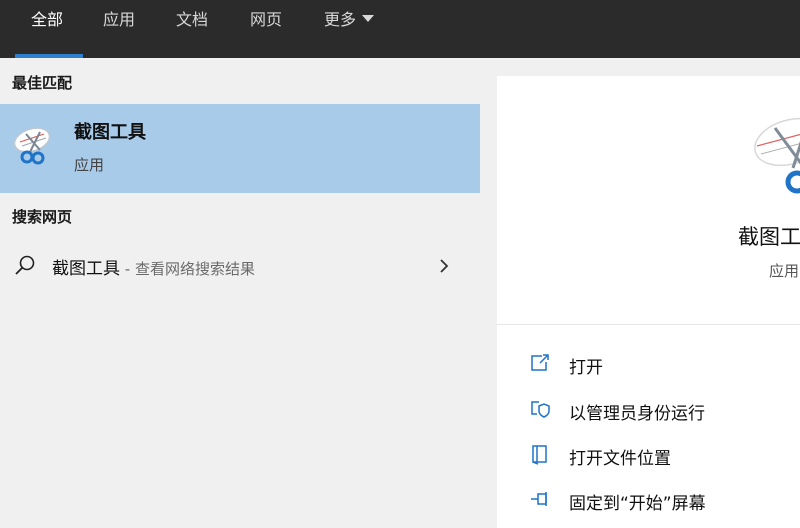 The image size is (800, 528). I want to click on detail-app-type: 应用, so click(784, 271).